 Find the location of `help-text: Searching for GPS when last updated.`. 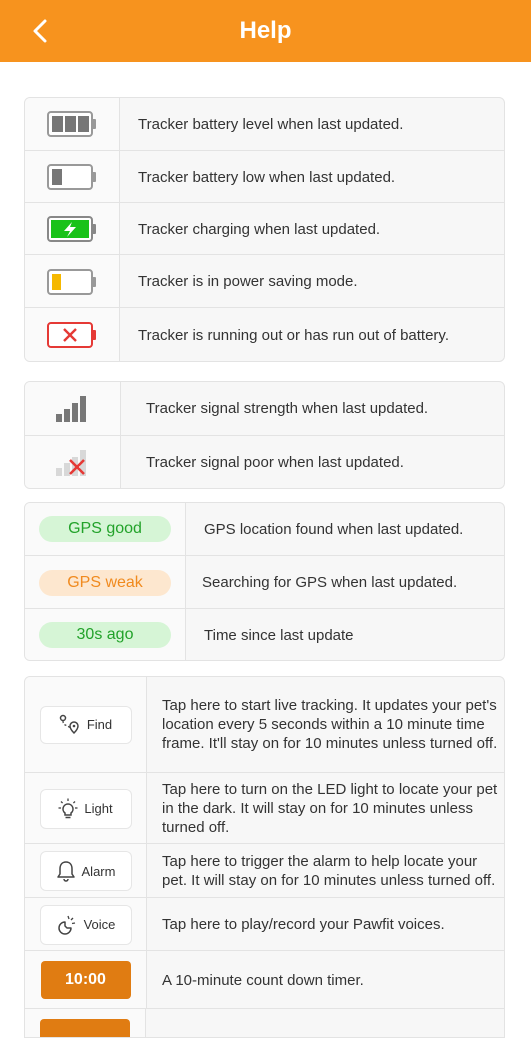

help-text: Searching for GPS when last updated. is located at coordinates (330, 582).